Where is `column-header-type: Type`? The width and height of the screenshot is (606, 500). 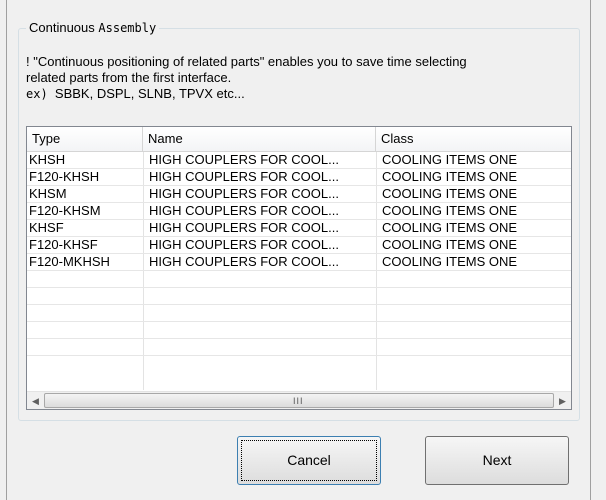
column-header-type: Type is located at coordinates (85, 139).